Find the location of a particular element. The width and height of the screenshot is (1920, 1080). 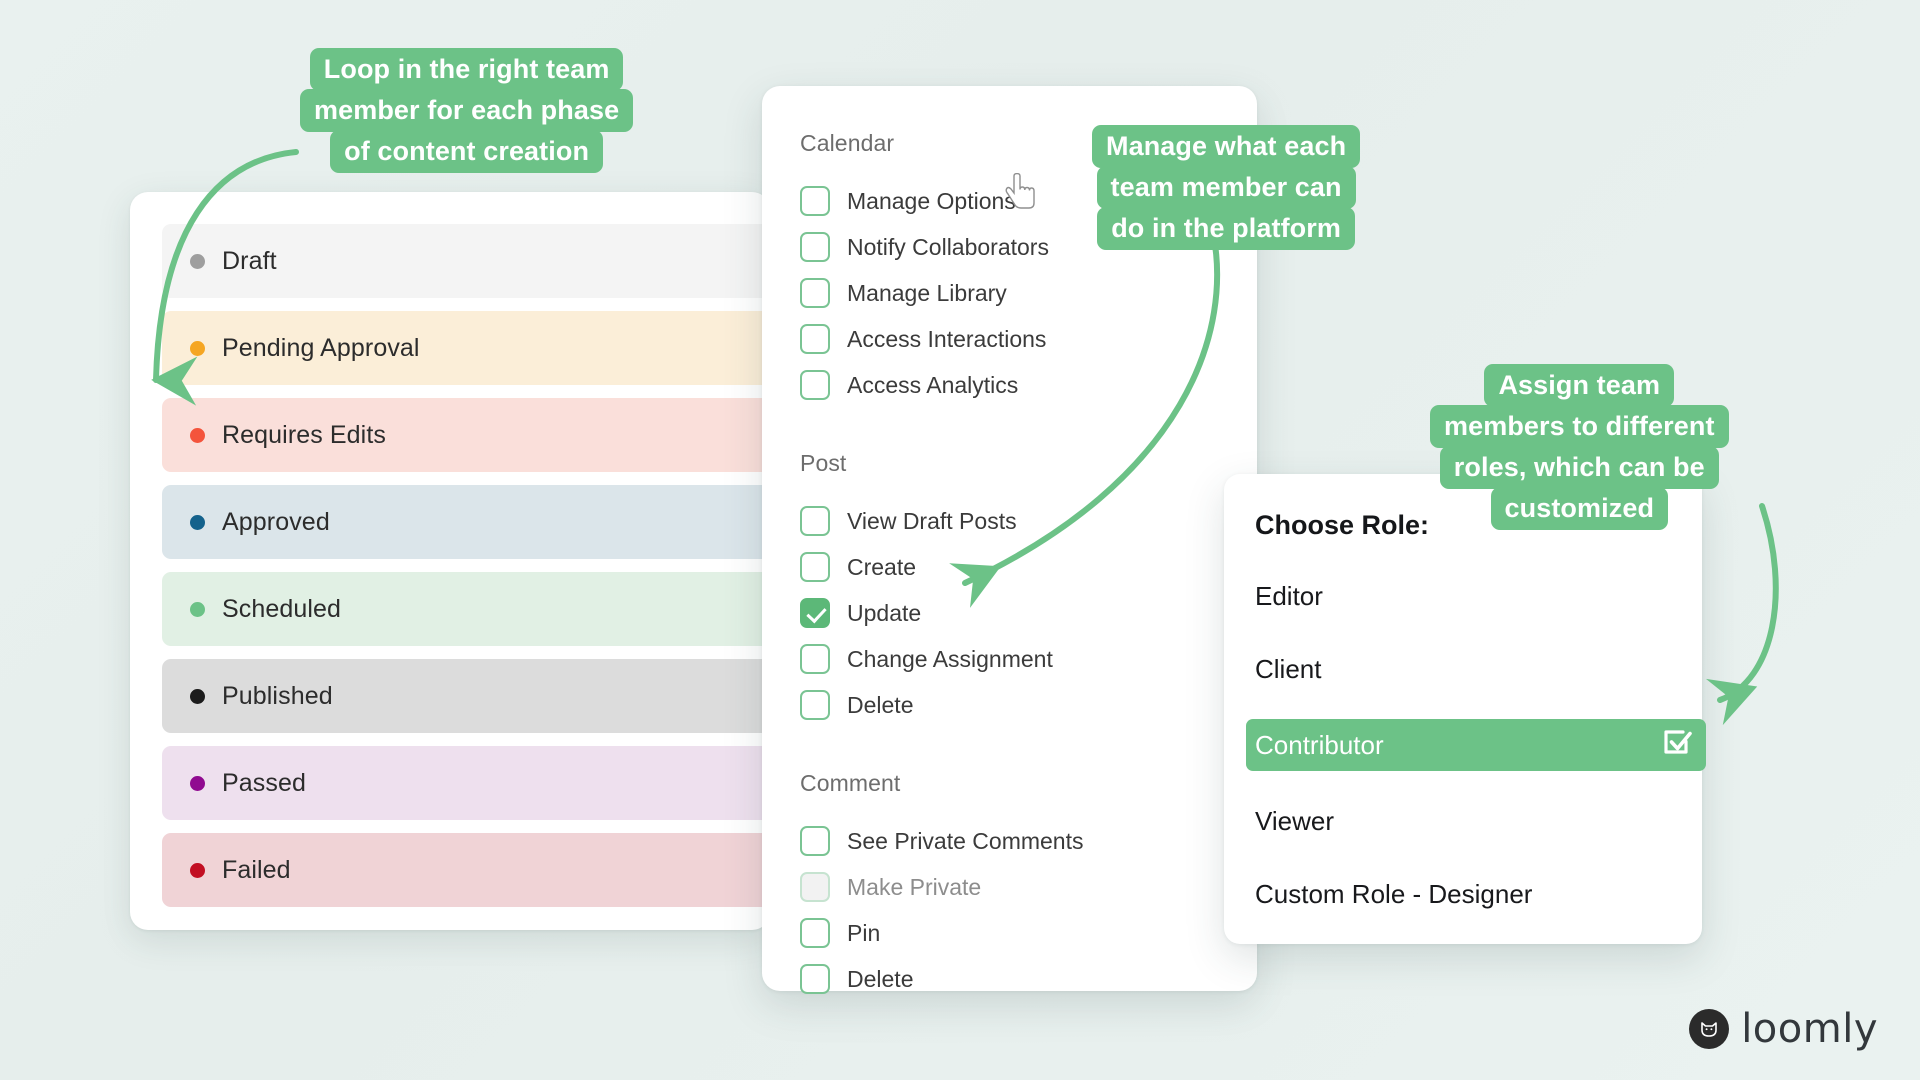

permission-item: Create is located at coordinates (1028, 567).